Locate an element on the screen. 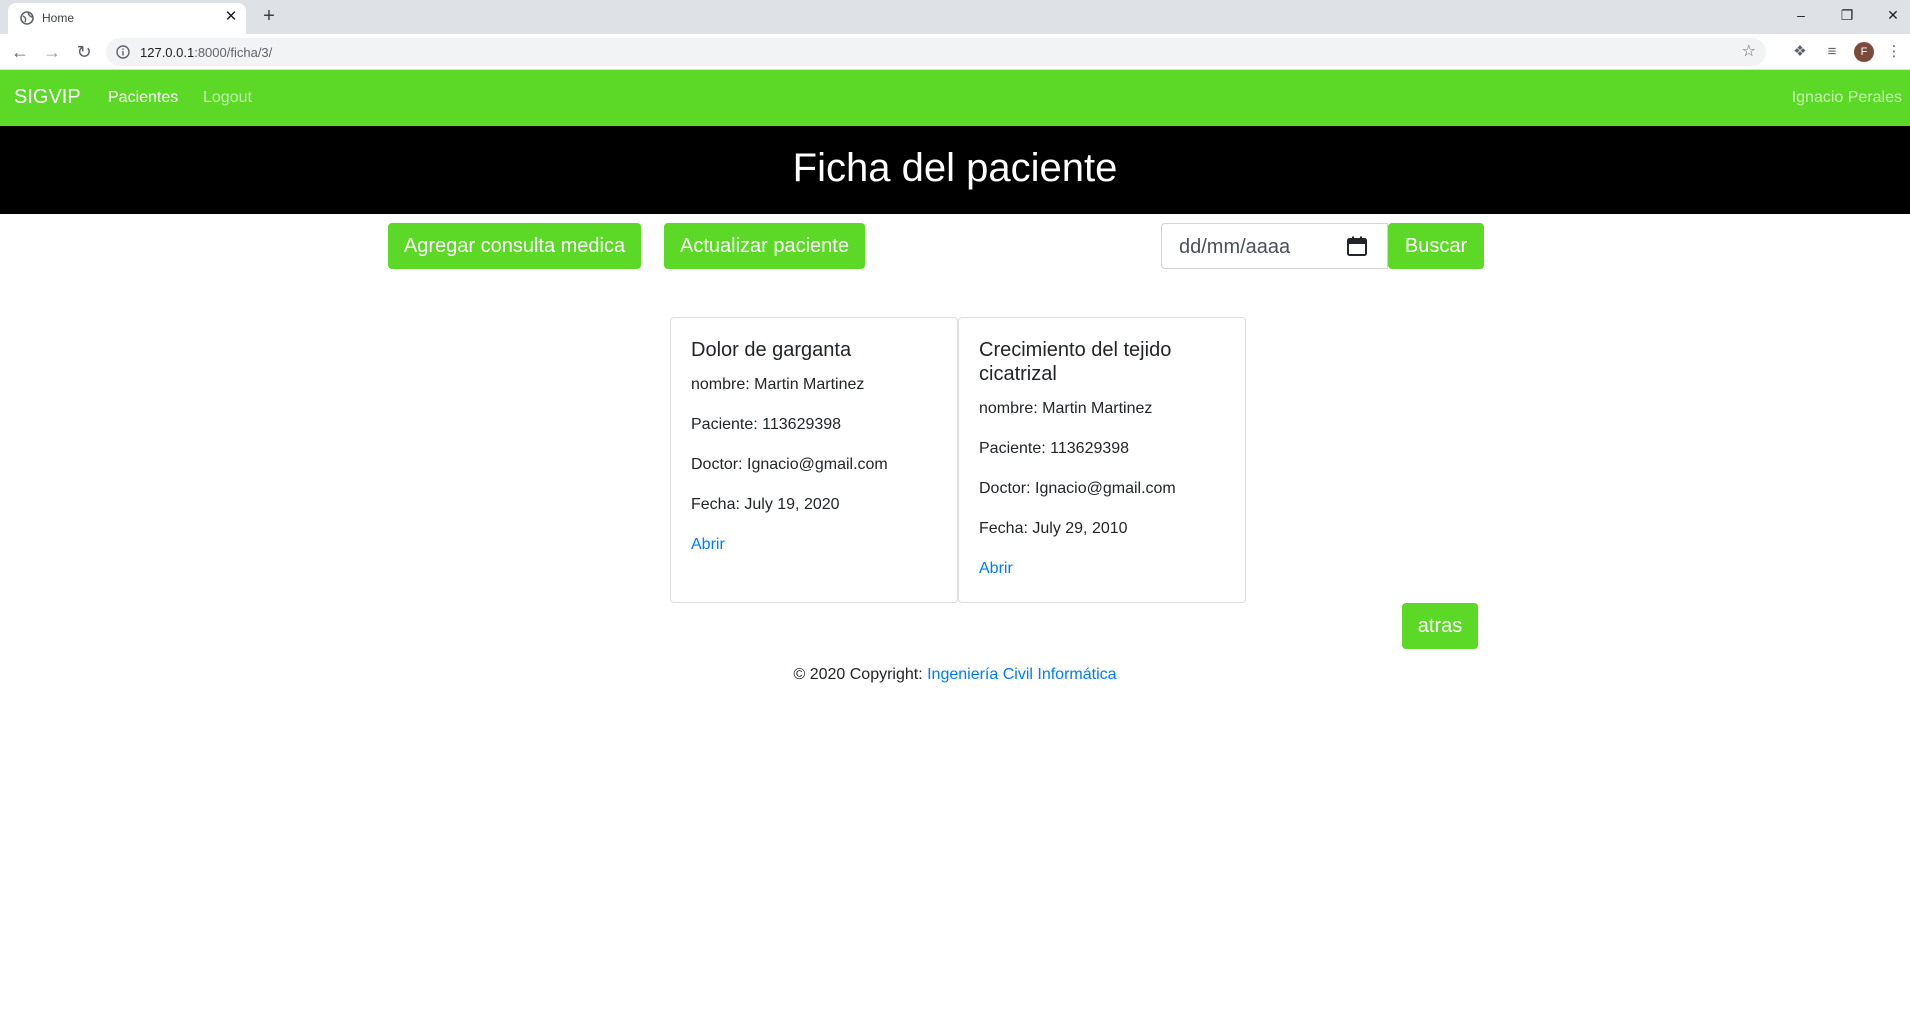 The width and height of the screenshot is (1910, 1036). date-placeholder: dd/mm/aaaa is located at coordinates (1235, 247).